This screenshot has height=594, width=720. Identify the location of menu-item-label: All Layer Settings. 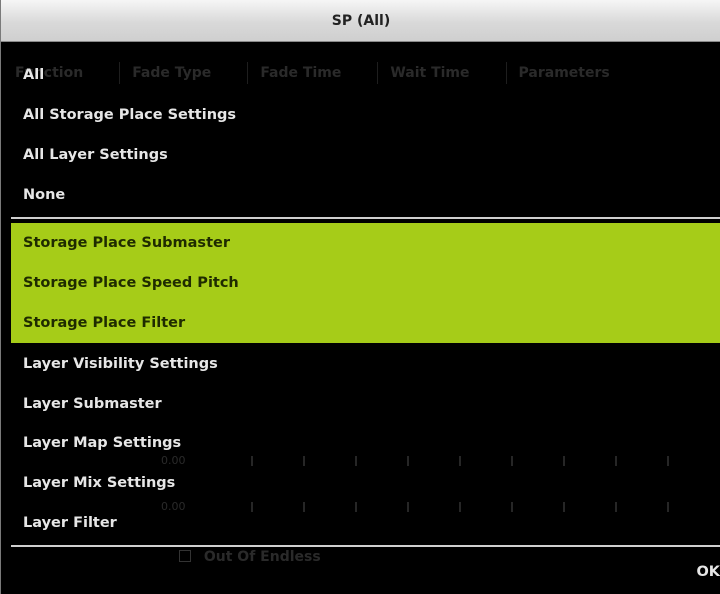
(95, 155).